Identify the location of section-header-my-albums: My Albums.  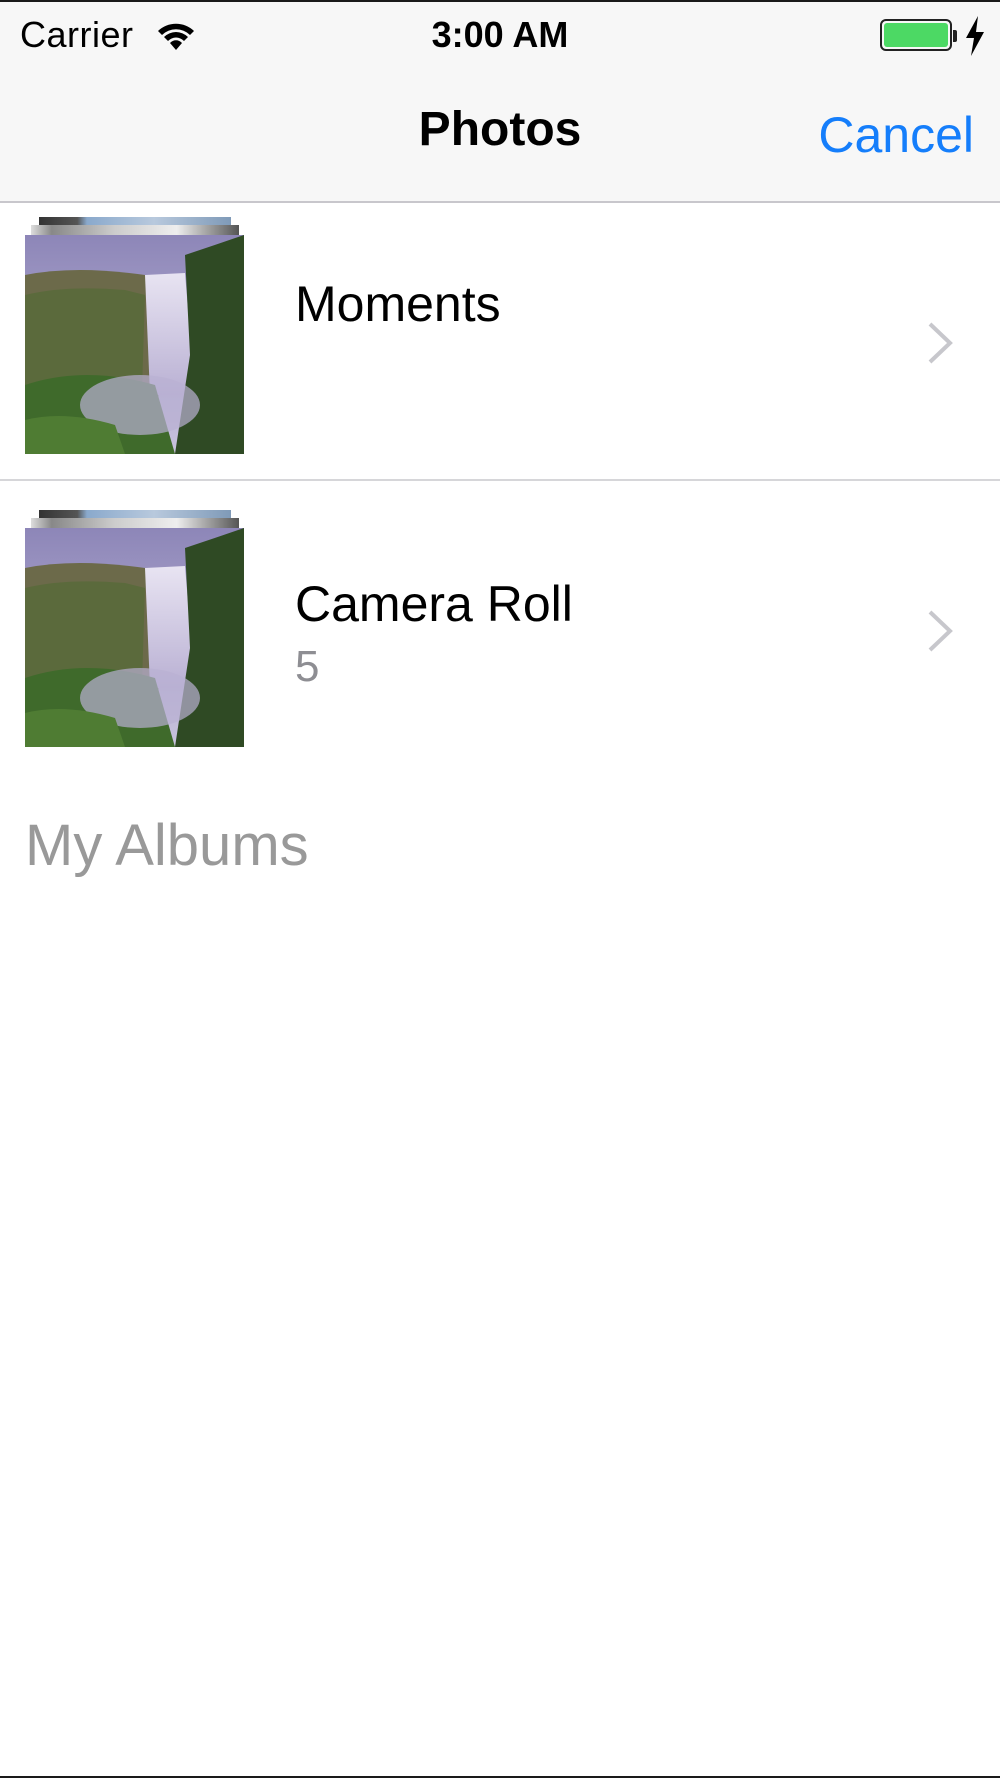
(167, 845).